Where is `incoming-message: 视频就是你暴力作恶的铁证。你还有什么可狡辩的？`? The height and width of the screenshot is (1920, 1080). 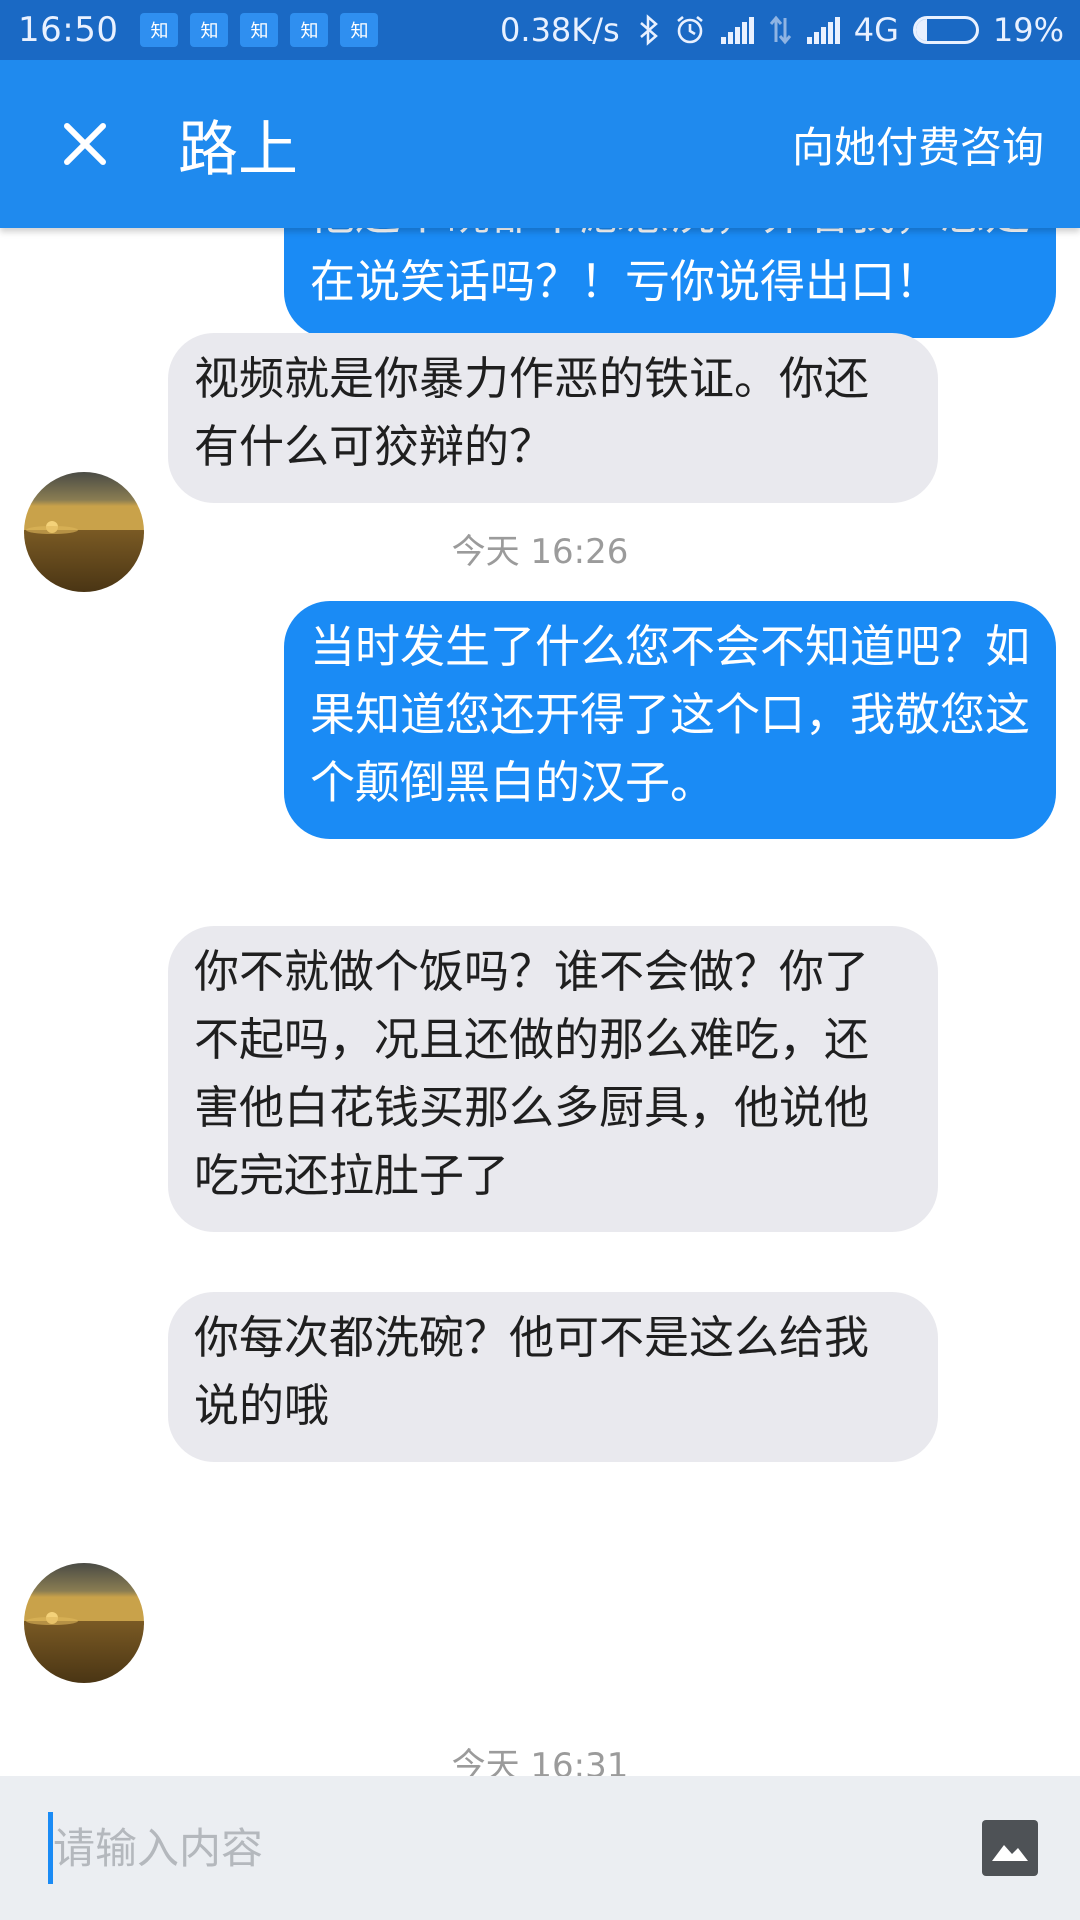
incoming-message: 视频就是你暴力作恶的铁证。你还有什么可狡辩的？ is located at coordinates (553, 418).